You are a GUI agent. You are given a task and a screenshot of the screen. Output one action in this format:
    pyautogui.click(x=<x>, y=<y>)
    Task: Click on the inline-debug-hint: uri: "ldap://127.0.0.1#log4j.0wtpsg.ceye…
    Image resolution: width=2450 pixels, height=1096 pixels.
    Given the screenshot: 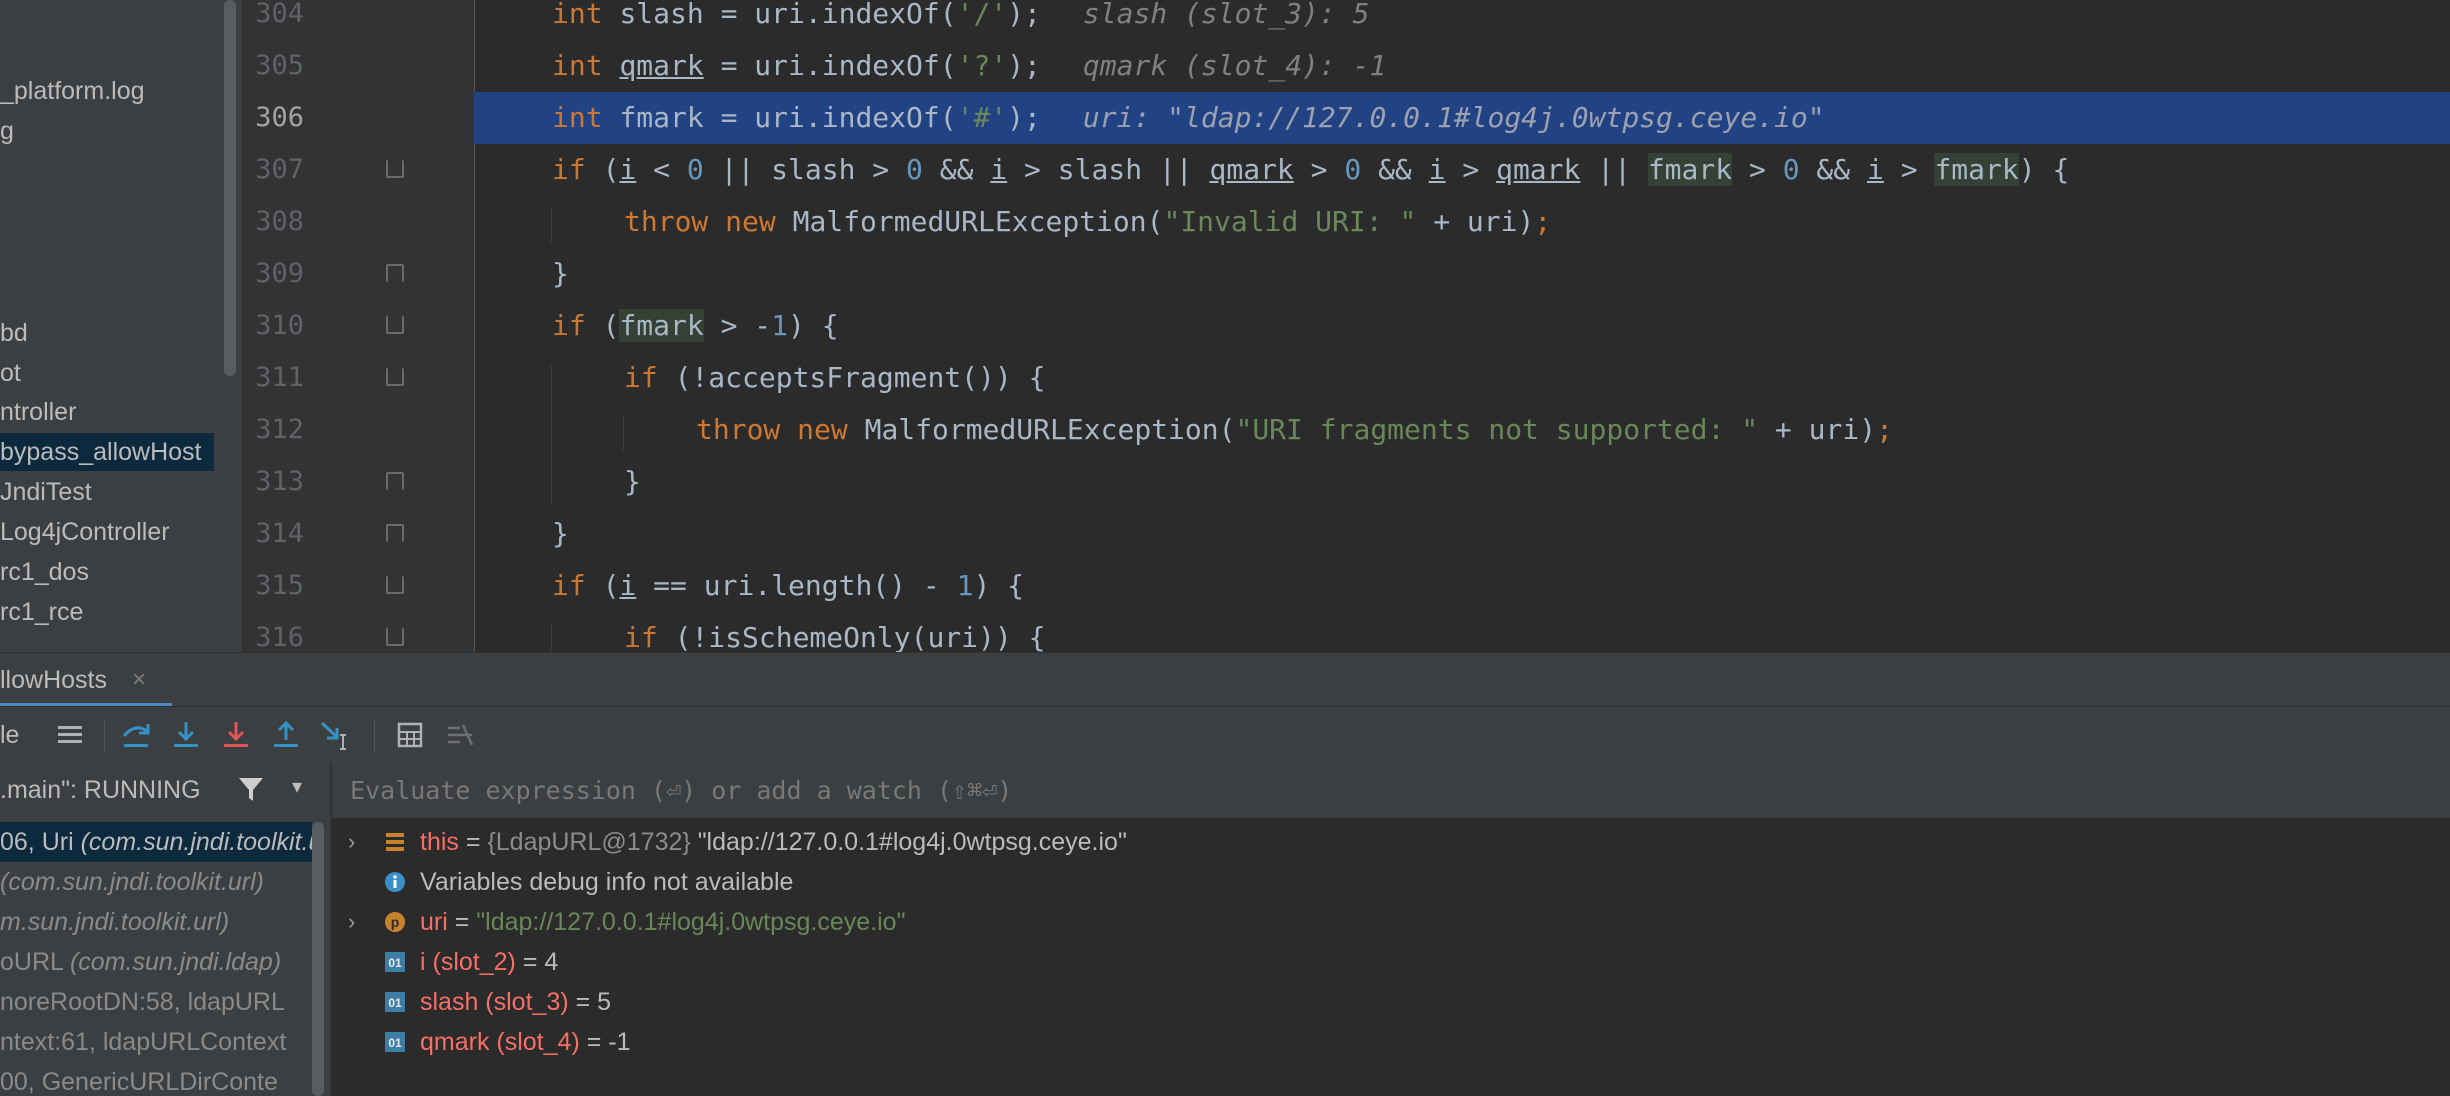 What is the action you would take?
    pyautogui.click(x=1453, y=117)
    